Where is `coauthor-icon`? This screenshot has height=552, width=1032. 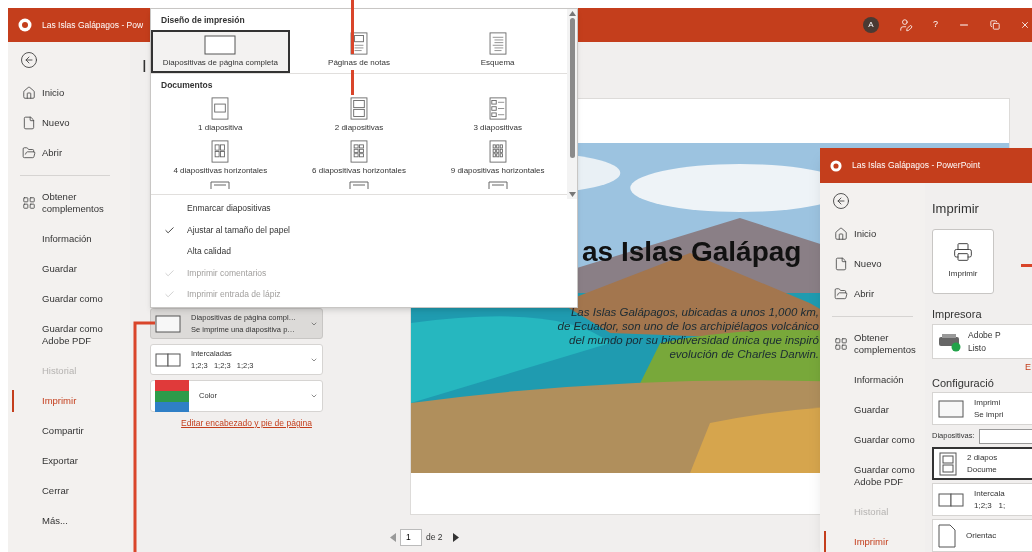 coauthor-icon is located at coordinates (906, 25).